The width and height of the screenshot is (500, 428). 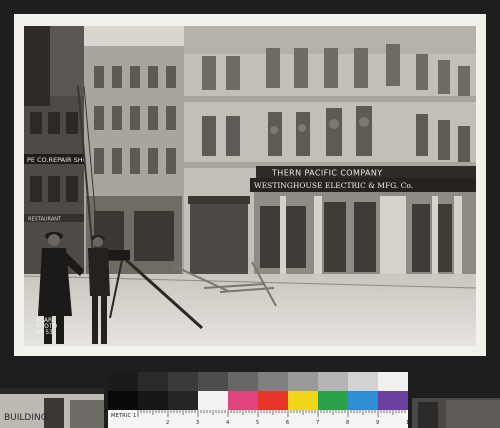 What do you see at coordinates (327, 173) in the screenshot?
I see `sign-company-upper: THERN PACIFIC COMPANY` at bounding box center [327, 173].